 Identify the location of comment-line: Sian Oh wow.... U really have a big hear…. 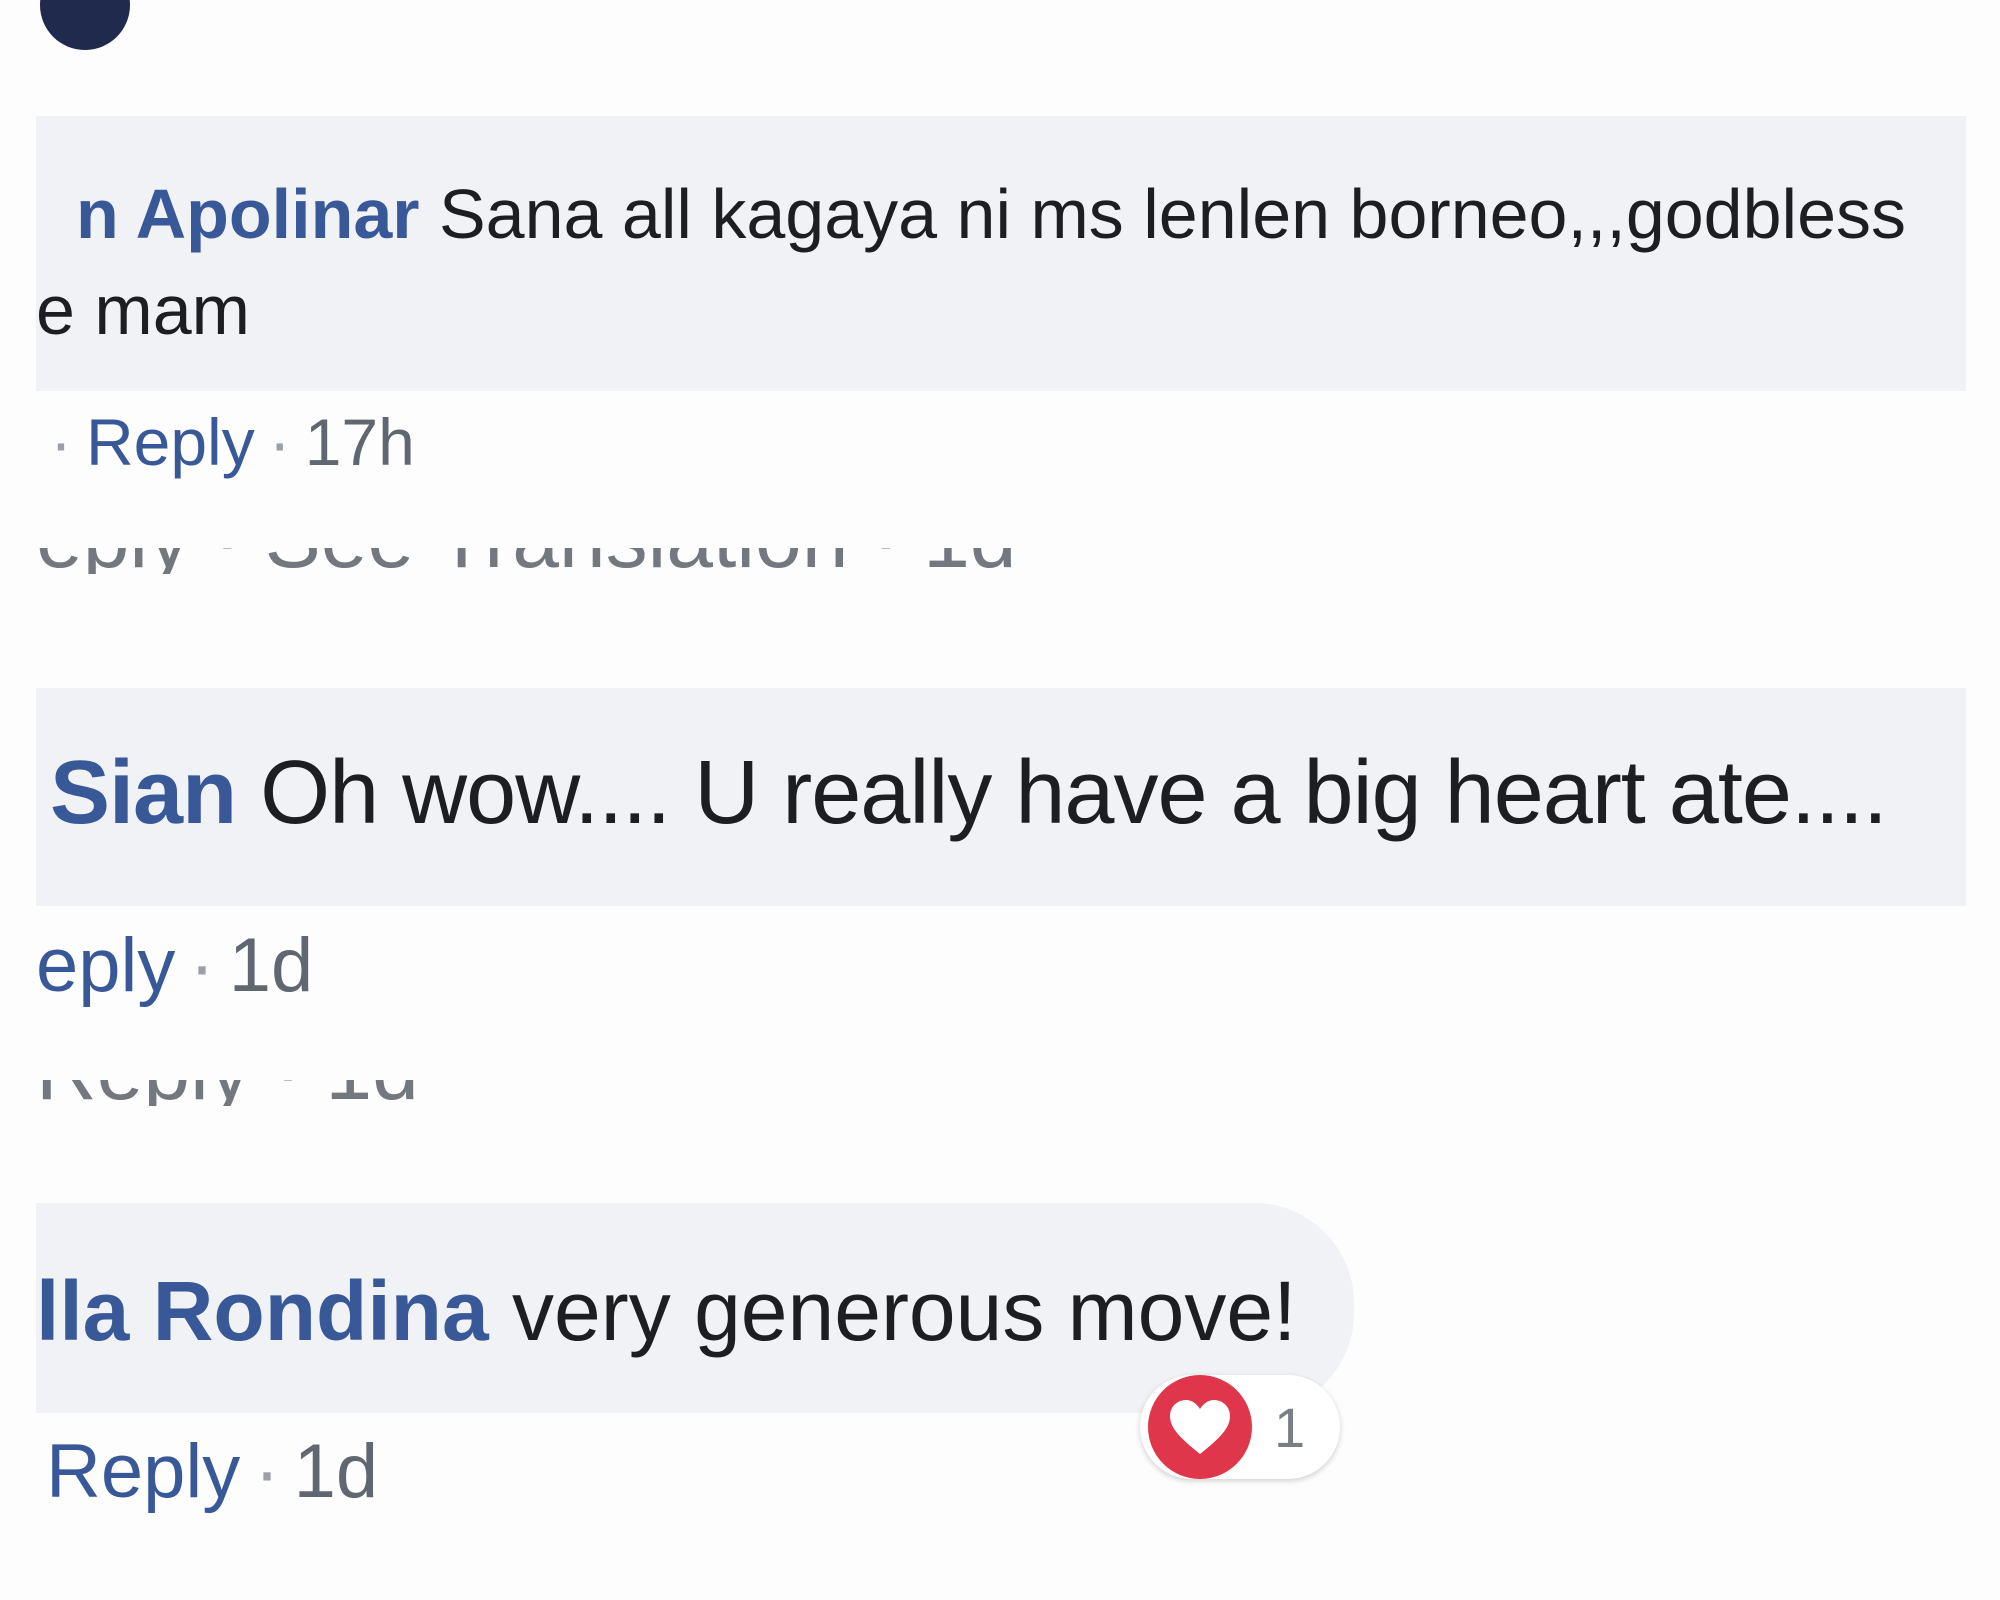
(969, 793).